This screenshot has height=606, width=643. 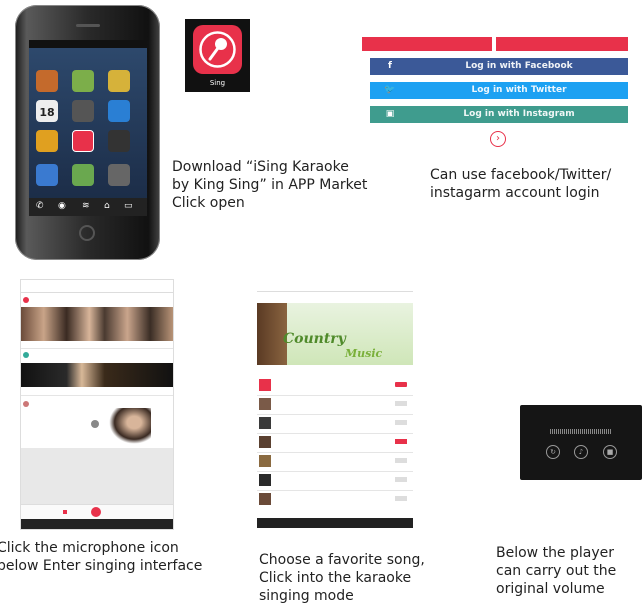 I want to click on lock-icon, so click(x=119, y=175).